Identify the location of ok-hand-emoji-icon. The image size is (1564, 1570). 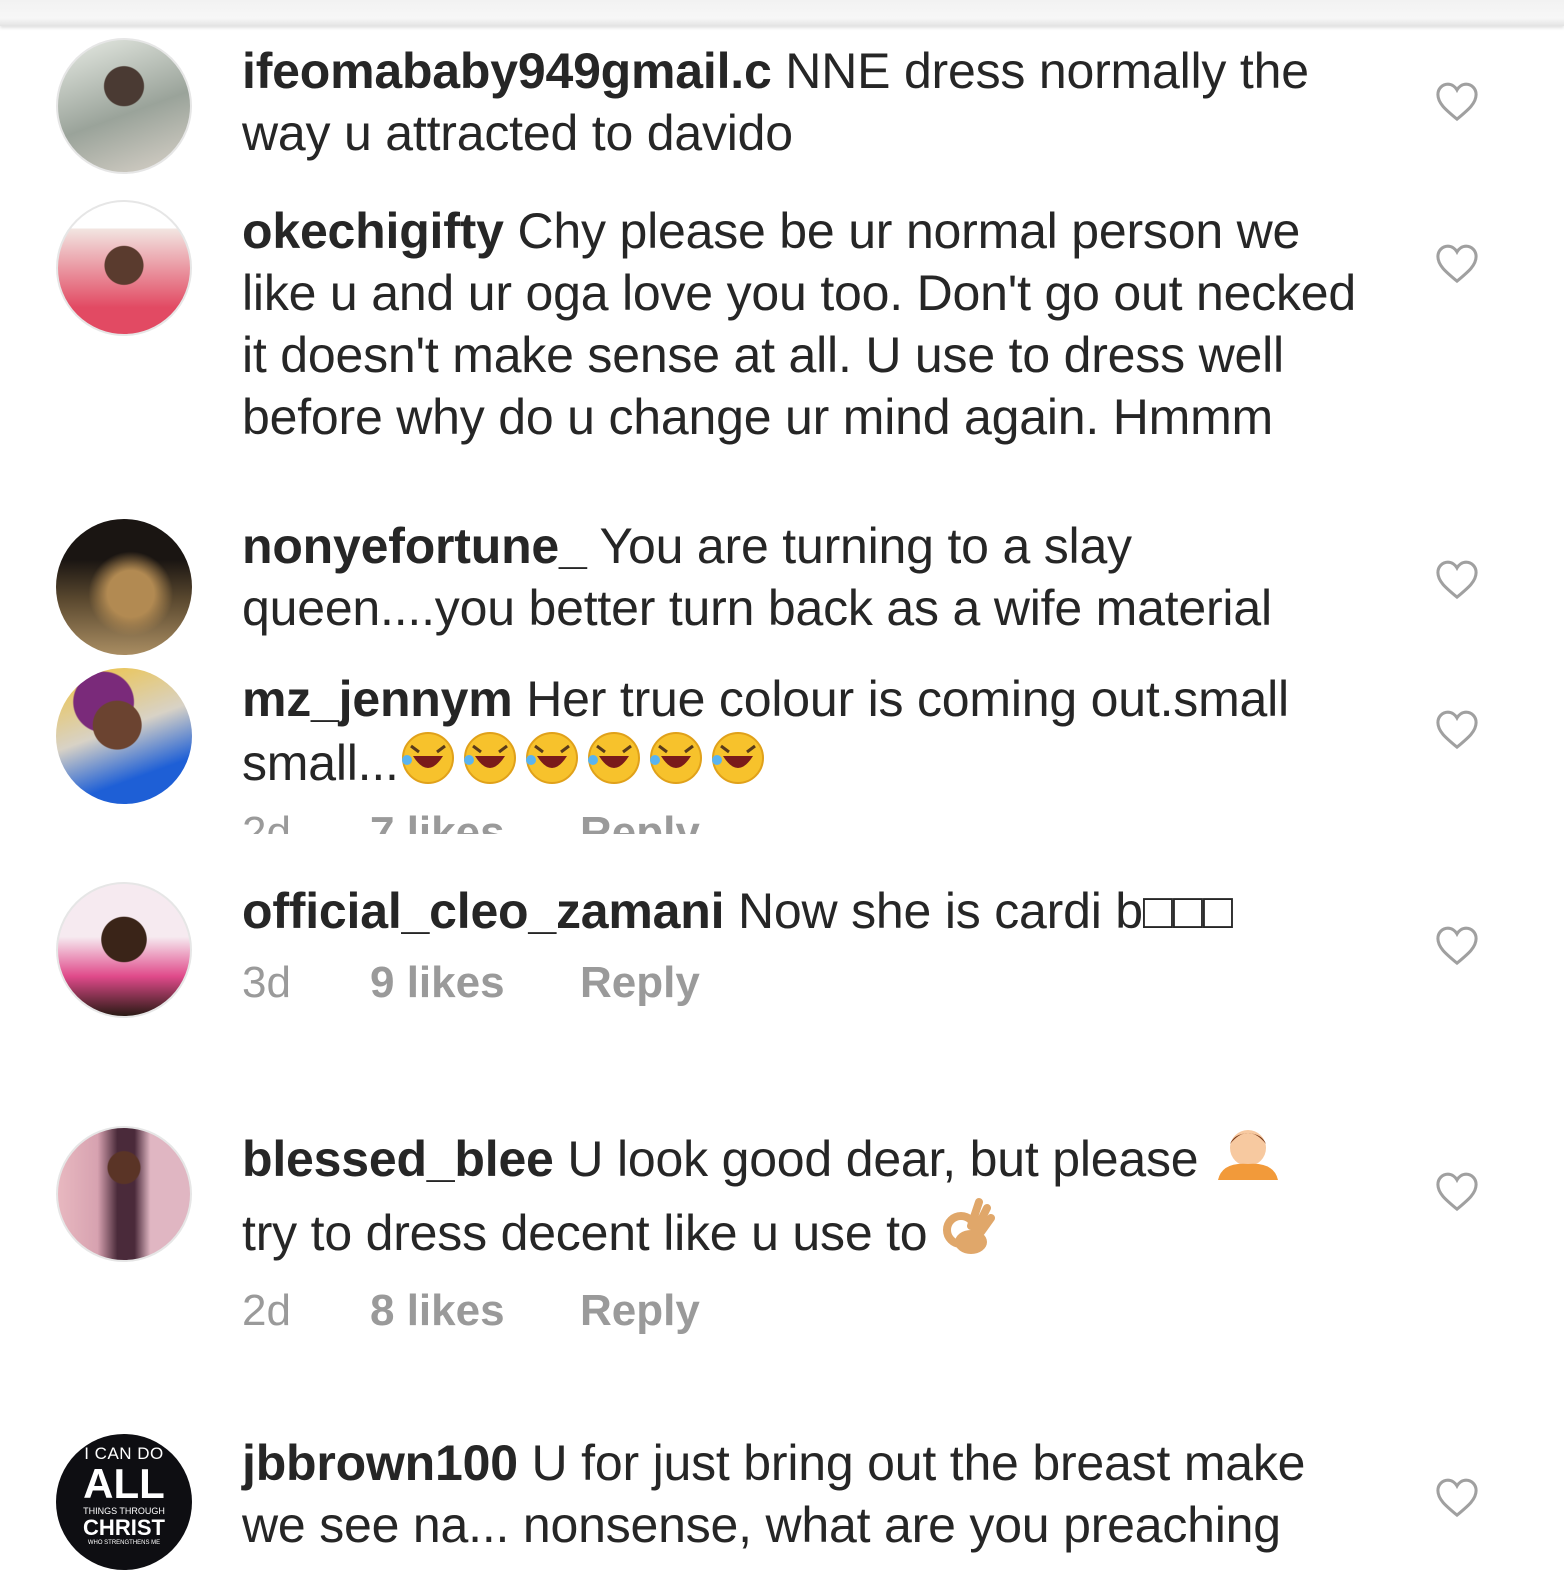
(968, 1233).